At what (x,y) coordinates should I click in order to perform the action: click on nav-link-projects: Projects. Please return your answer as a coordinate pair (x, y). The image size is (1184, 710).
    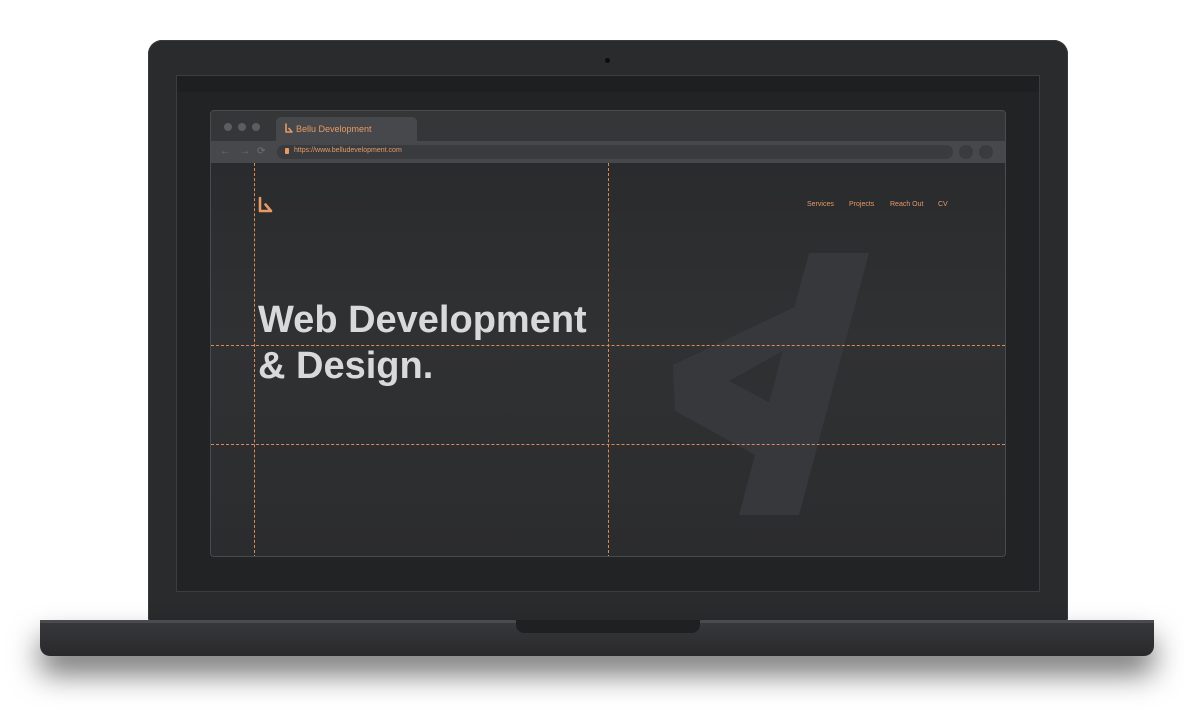
    Looking at the image, I should click on (861, 204).